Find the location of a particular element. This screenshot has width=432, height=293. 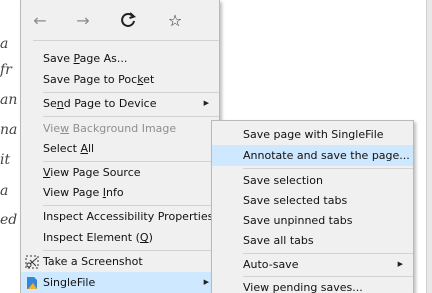

submenu-item-save-unpinned-tabs: Save unpinned tabs is located at coordinates (312, 220).